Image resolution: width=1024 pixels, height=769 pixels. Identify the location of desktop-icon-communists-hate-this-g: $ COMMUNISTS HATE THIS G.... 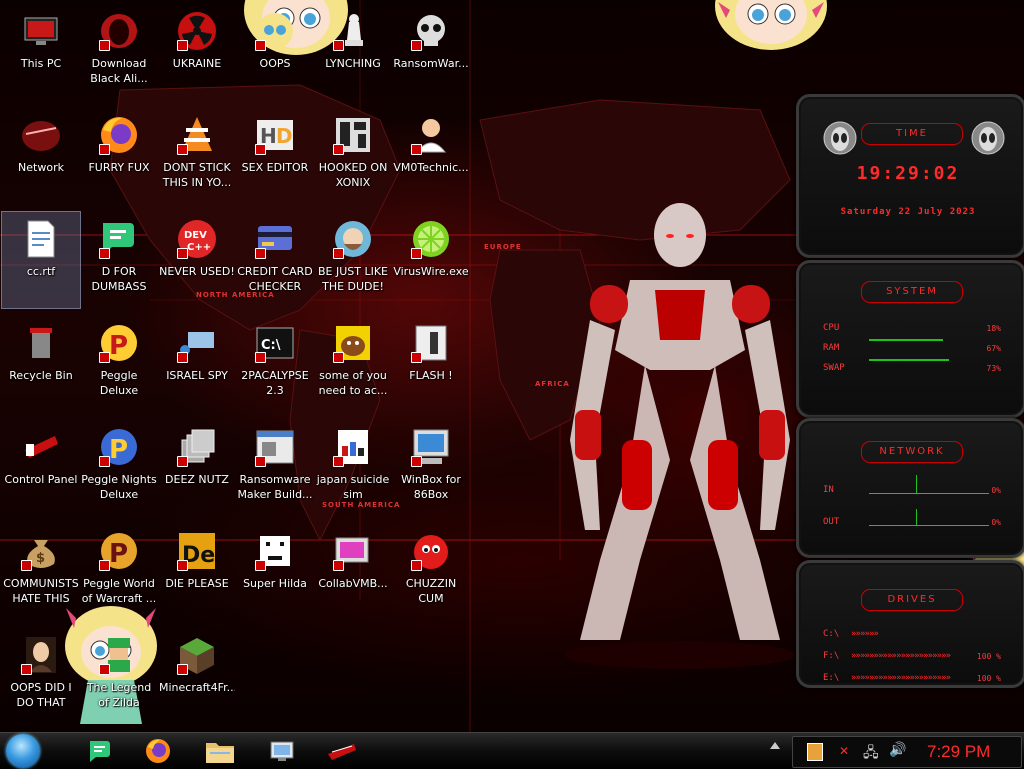
(41, 572).